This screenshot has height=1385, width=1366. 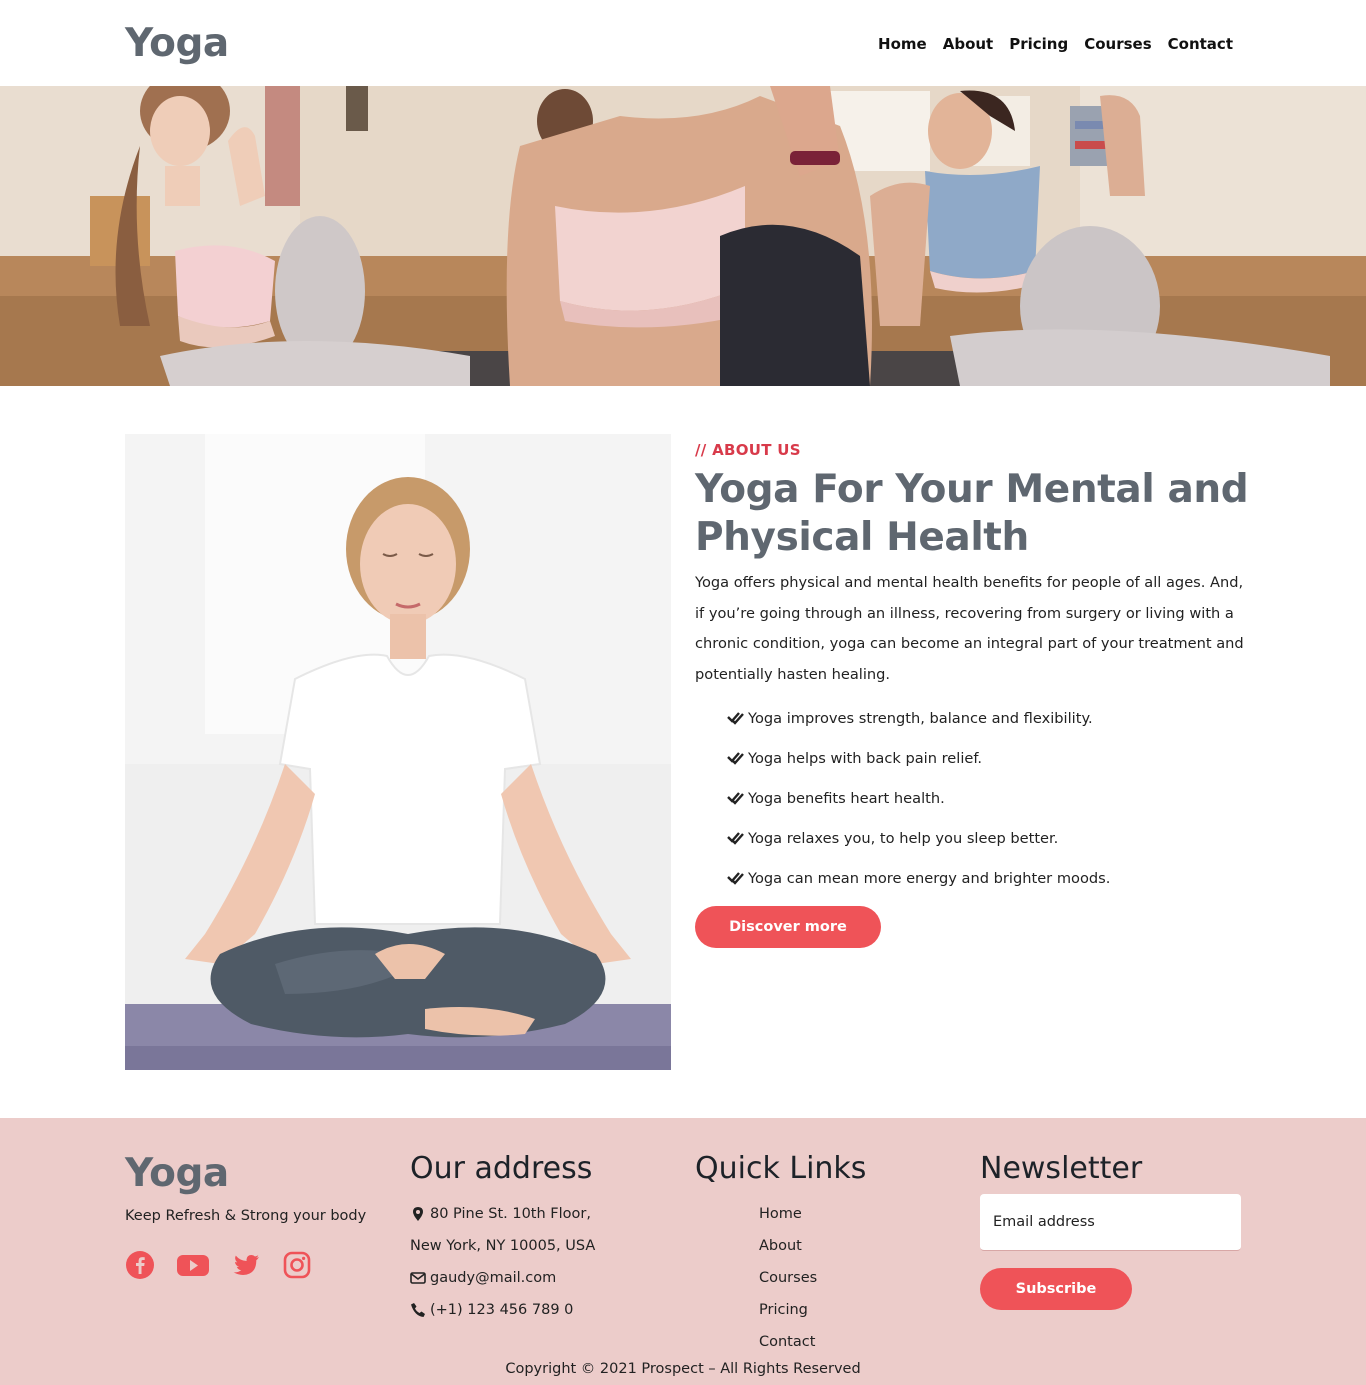 I want to click on nav-about: About, so click(x=968, y=44).